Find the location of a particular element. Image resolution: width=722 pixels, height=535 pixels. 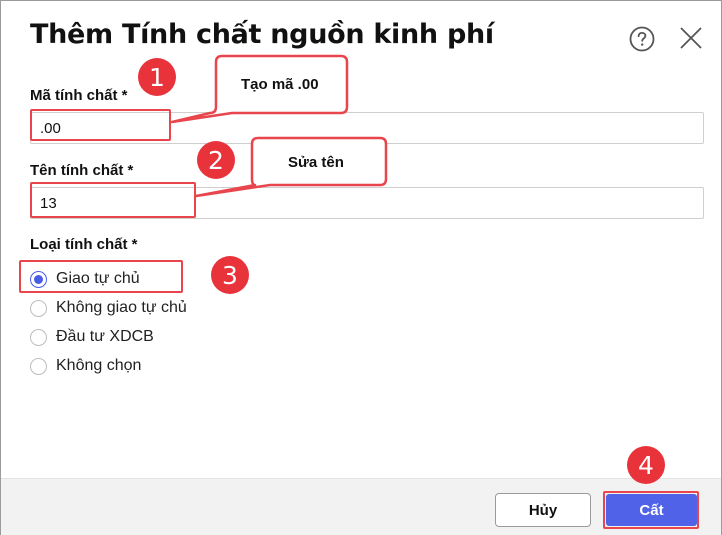

type-label: Loại tính chất * is located at coordinates (84, 244).